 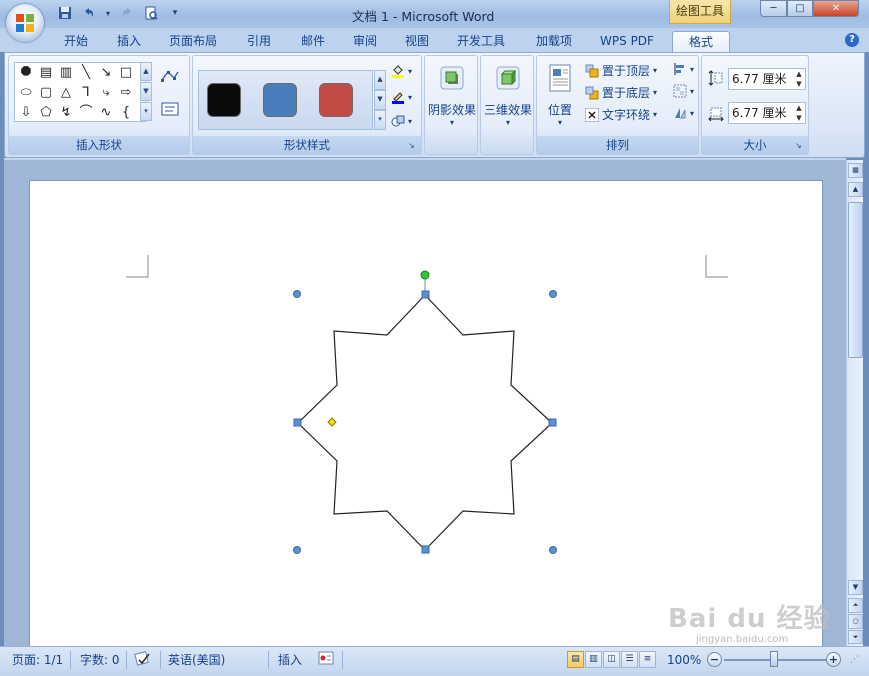 I want to click on resize-handle-top, so click(x=425, y=294).